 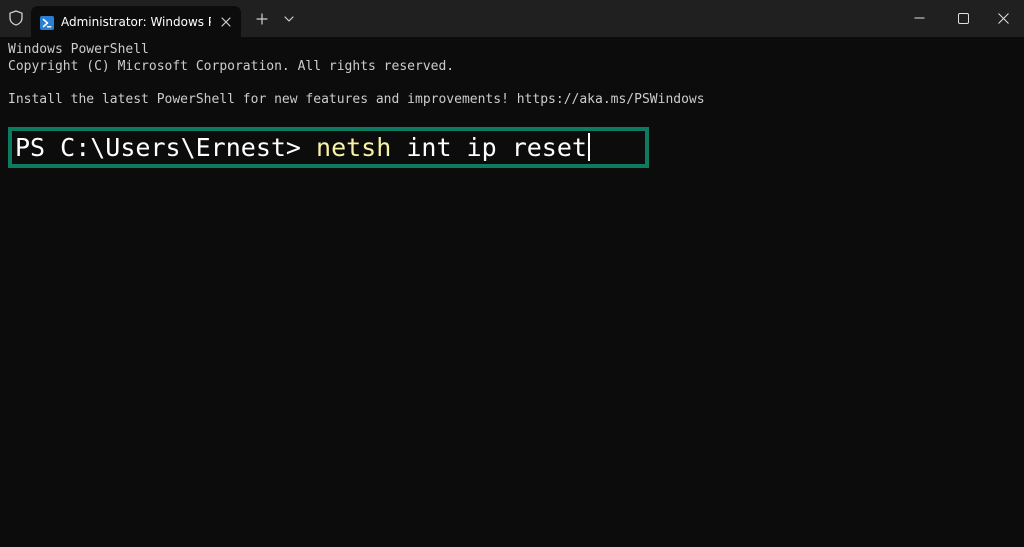 I want to click on minimize-button, so click(x=919, y=18).